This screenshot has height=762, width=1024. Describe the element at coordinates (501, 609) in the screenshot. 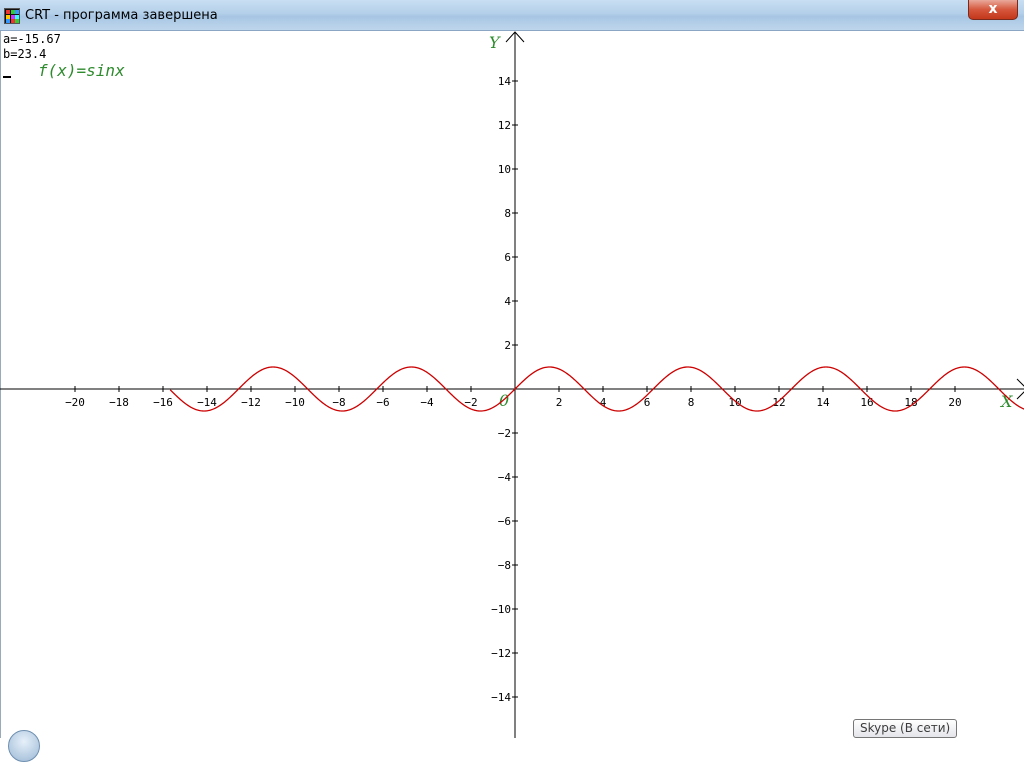

I see `y-tick-label: −10` at that location.